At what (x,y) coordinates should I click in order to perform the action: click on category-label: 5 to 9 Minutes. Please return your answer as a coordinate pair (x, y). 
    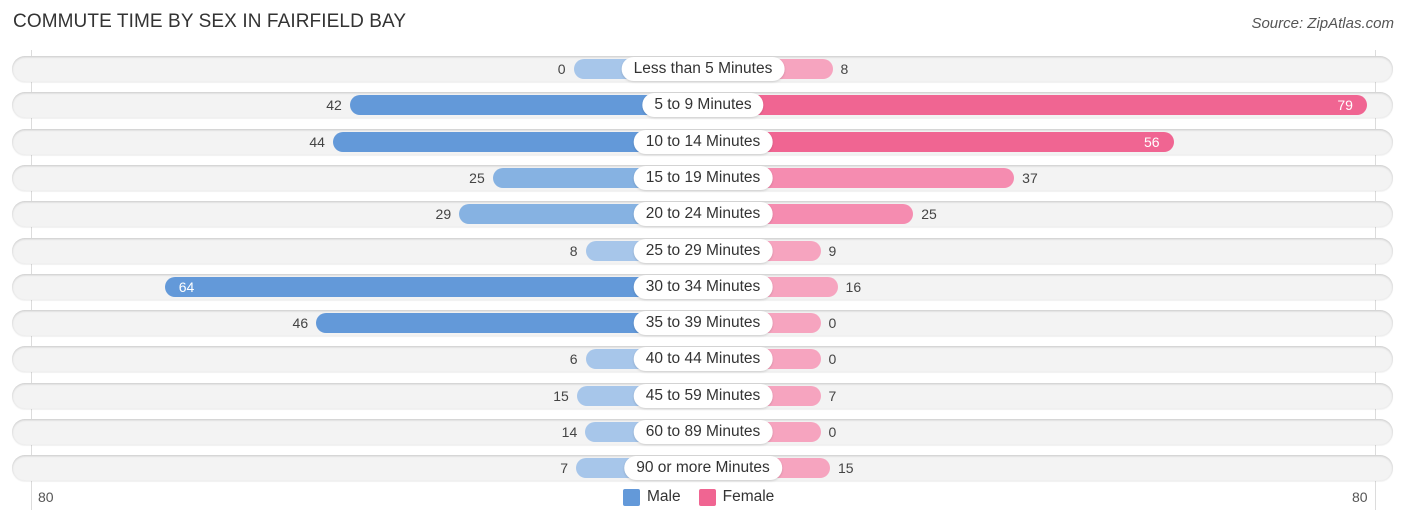
    Looking at the image, I should click on (703, 105).